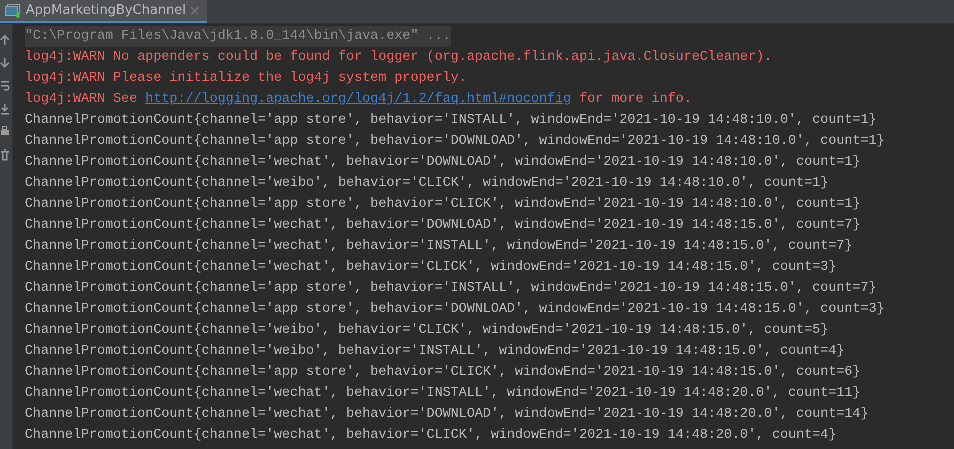 This screenshot has height=449, width=954. What do you see at coordinates (455, 142) in the screenshot?
I see `output-line: ChannelPromotionCount{channel='app store', behavior='DOWNLOAD', windowEnd='2021-10-19 14:48:10.0', count=1}` at bounding box center [455, 142].